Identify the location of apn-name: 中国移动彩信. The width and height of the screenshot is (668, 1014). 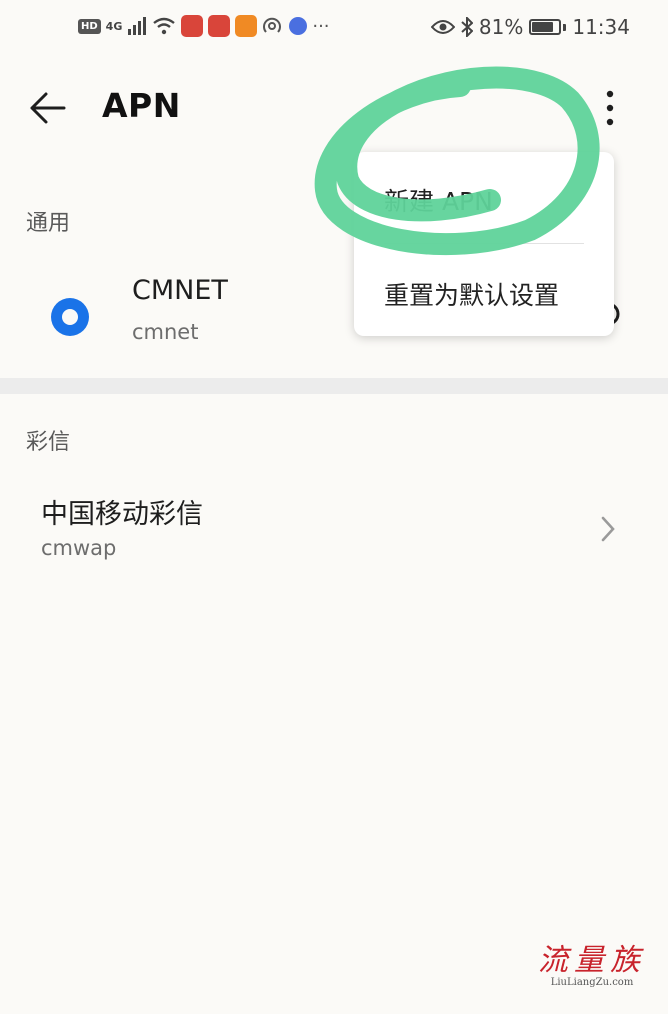
(122, 514).